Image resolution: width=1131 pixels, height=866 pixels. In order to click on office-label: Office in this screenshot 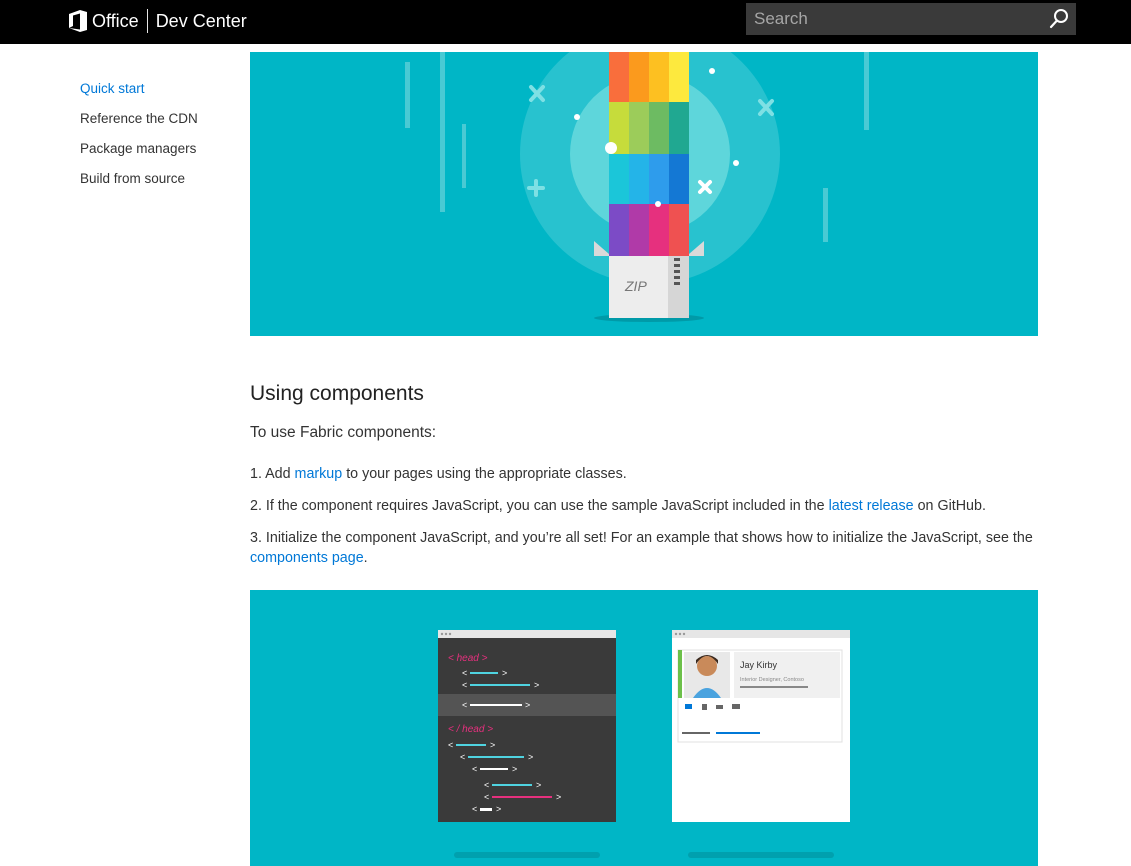, I will do `click(115, 20)`.